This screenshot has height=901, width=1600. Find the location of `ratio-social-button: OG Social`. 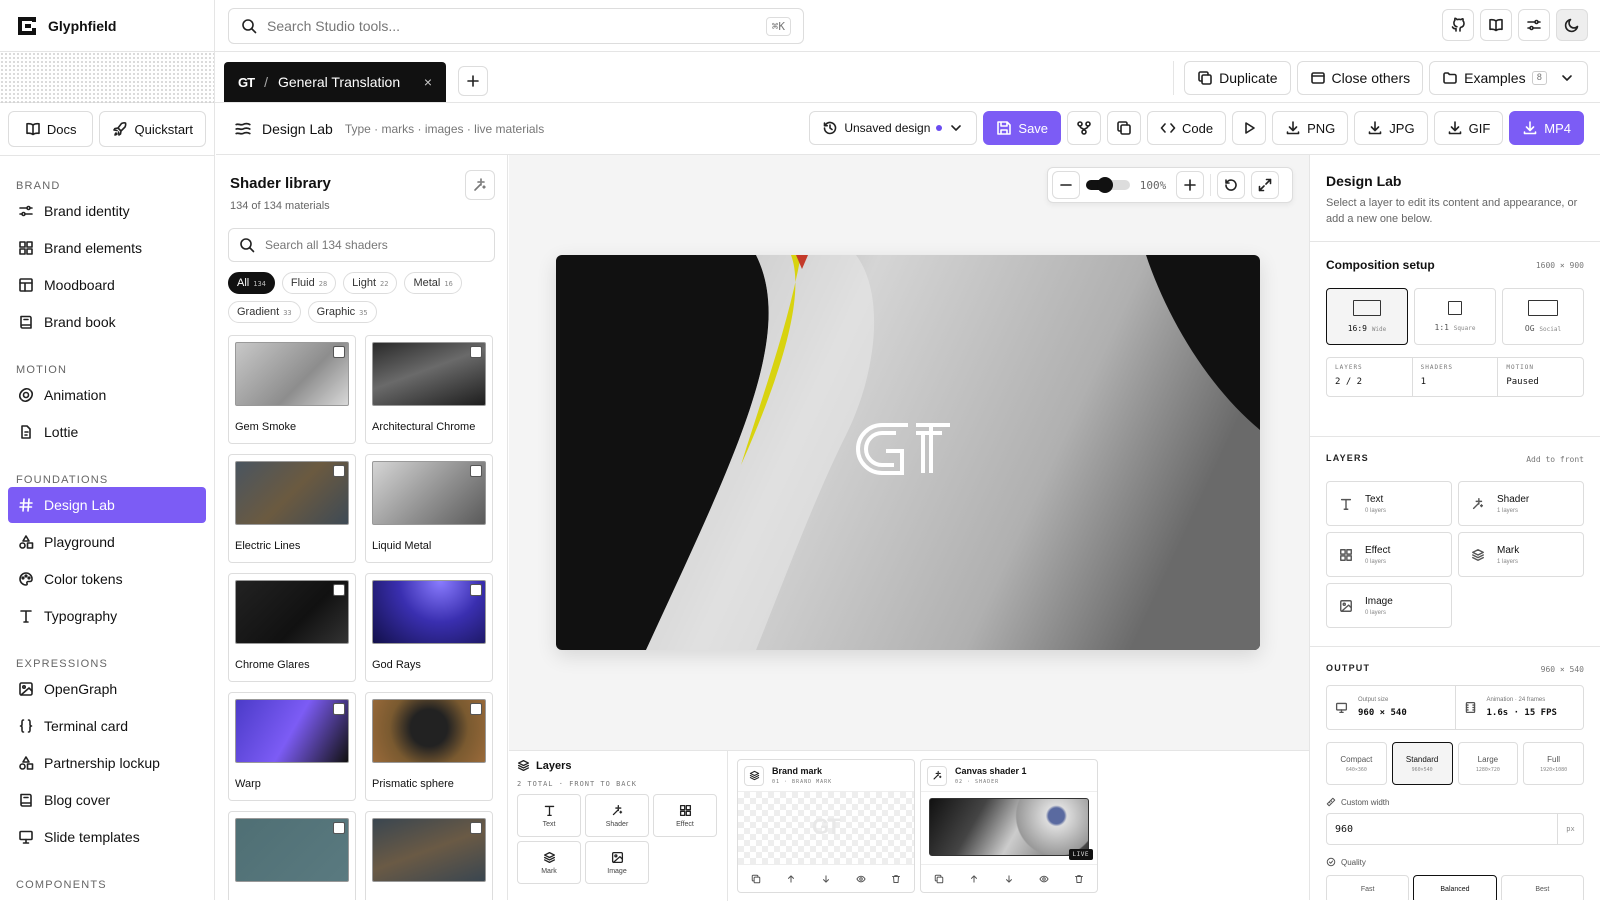

ratio-social-button: OG Social is located at coordinates (1543, 316).